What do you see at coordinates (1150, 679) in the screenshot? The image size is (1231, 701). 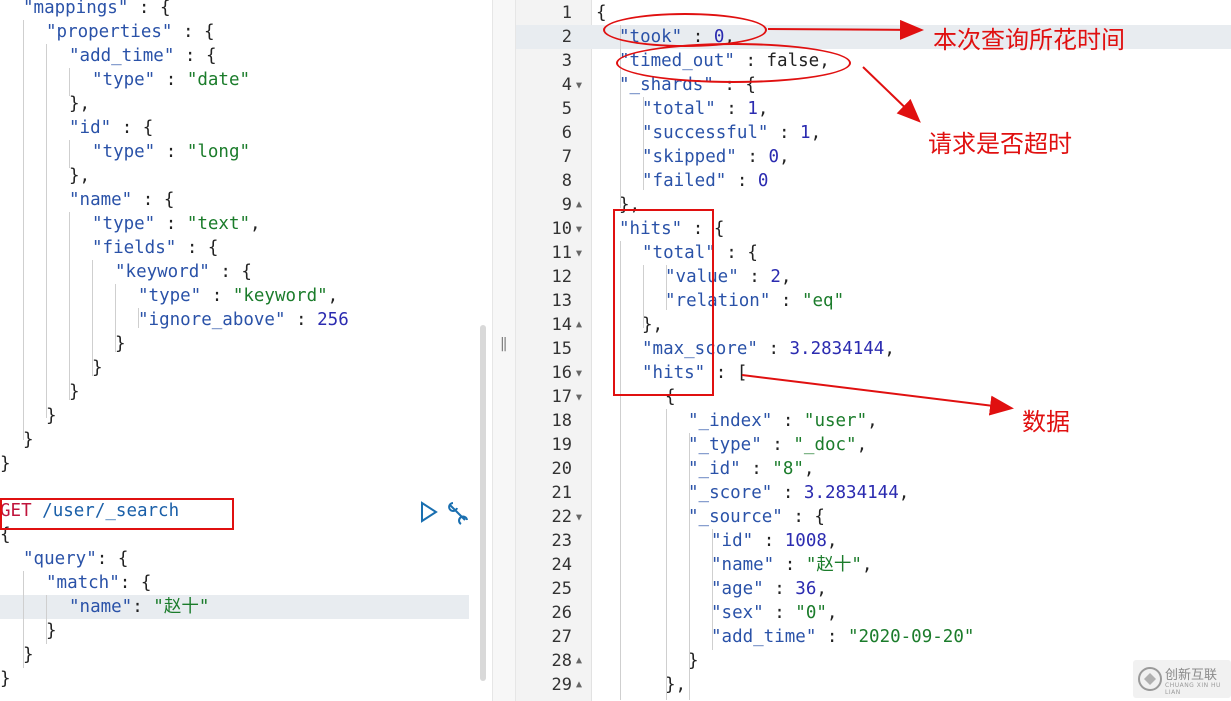 I see `brand-logo-icon` at bounding box center [1150, 679].